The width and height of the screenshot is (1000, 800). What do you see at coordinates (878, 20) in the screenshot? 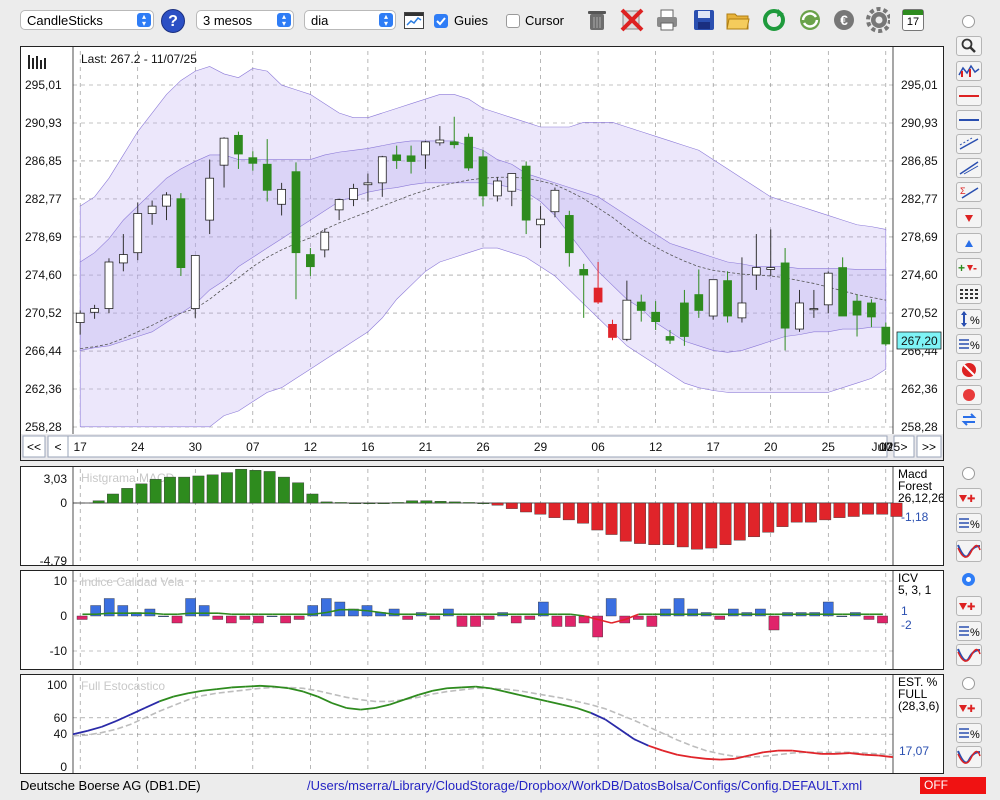
I see `settings-icon` at bounding box center [878, 20].